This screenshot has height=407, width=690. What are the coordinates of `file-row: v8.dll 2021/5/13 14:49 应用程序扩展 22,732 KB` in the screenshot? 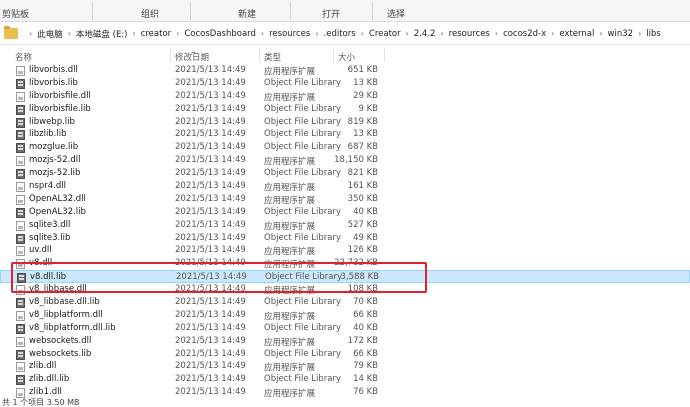 It's located at (345, 263).